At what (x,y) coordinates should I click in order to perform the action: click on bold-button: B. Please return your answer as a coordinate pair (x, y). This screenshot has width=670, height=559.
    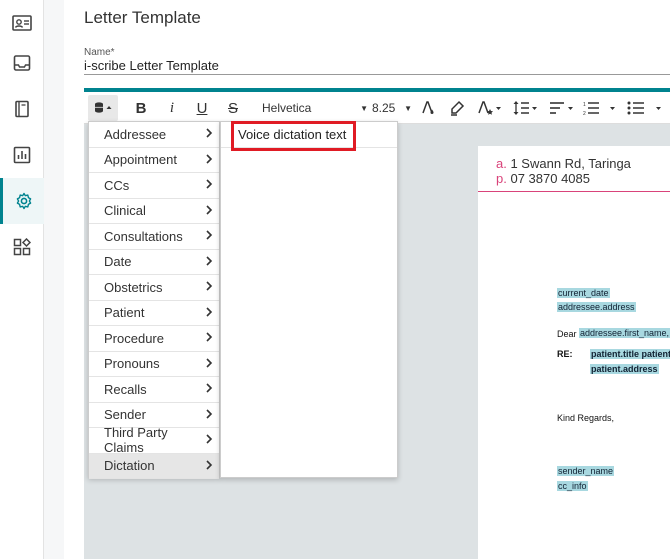
    Looking at the image, I should click on (141, 108).